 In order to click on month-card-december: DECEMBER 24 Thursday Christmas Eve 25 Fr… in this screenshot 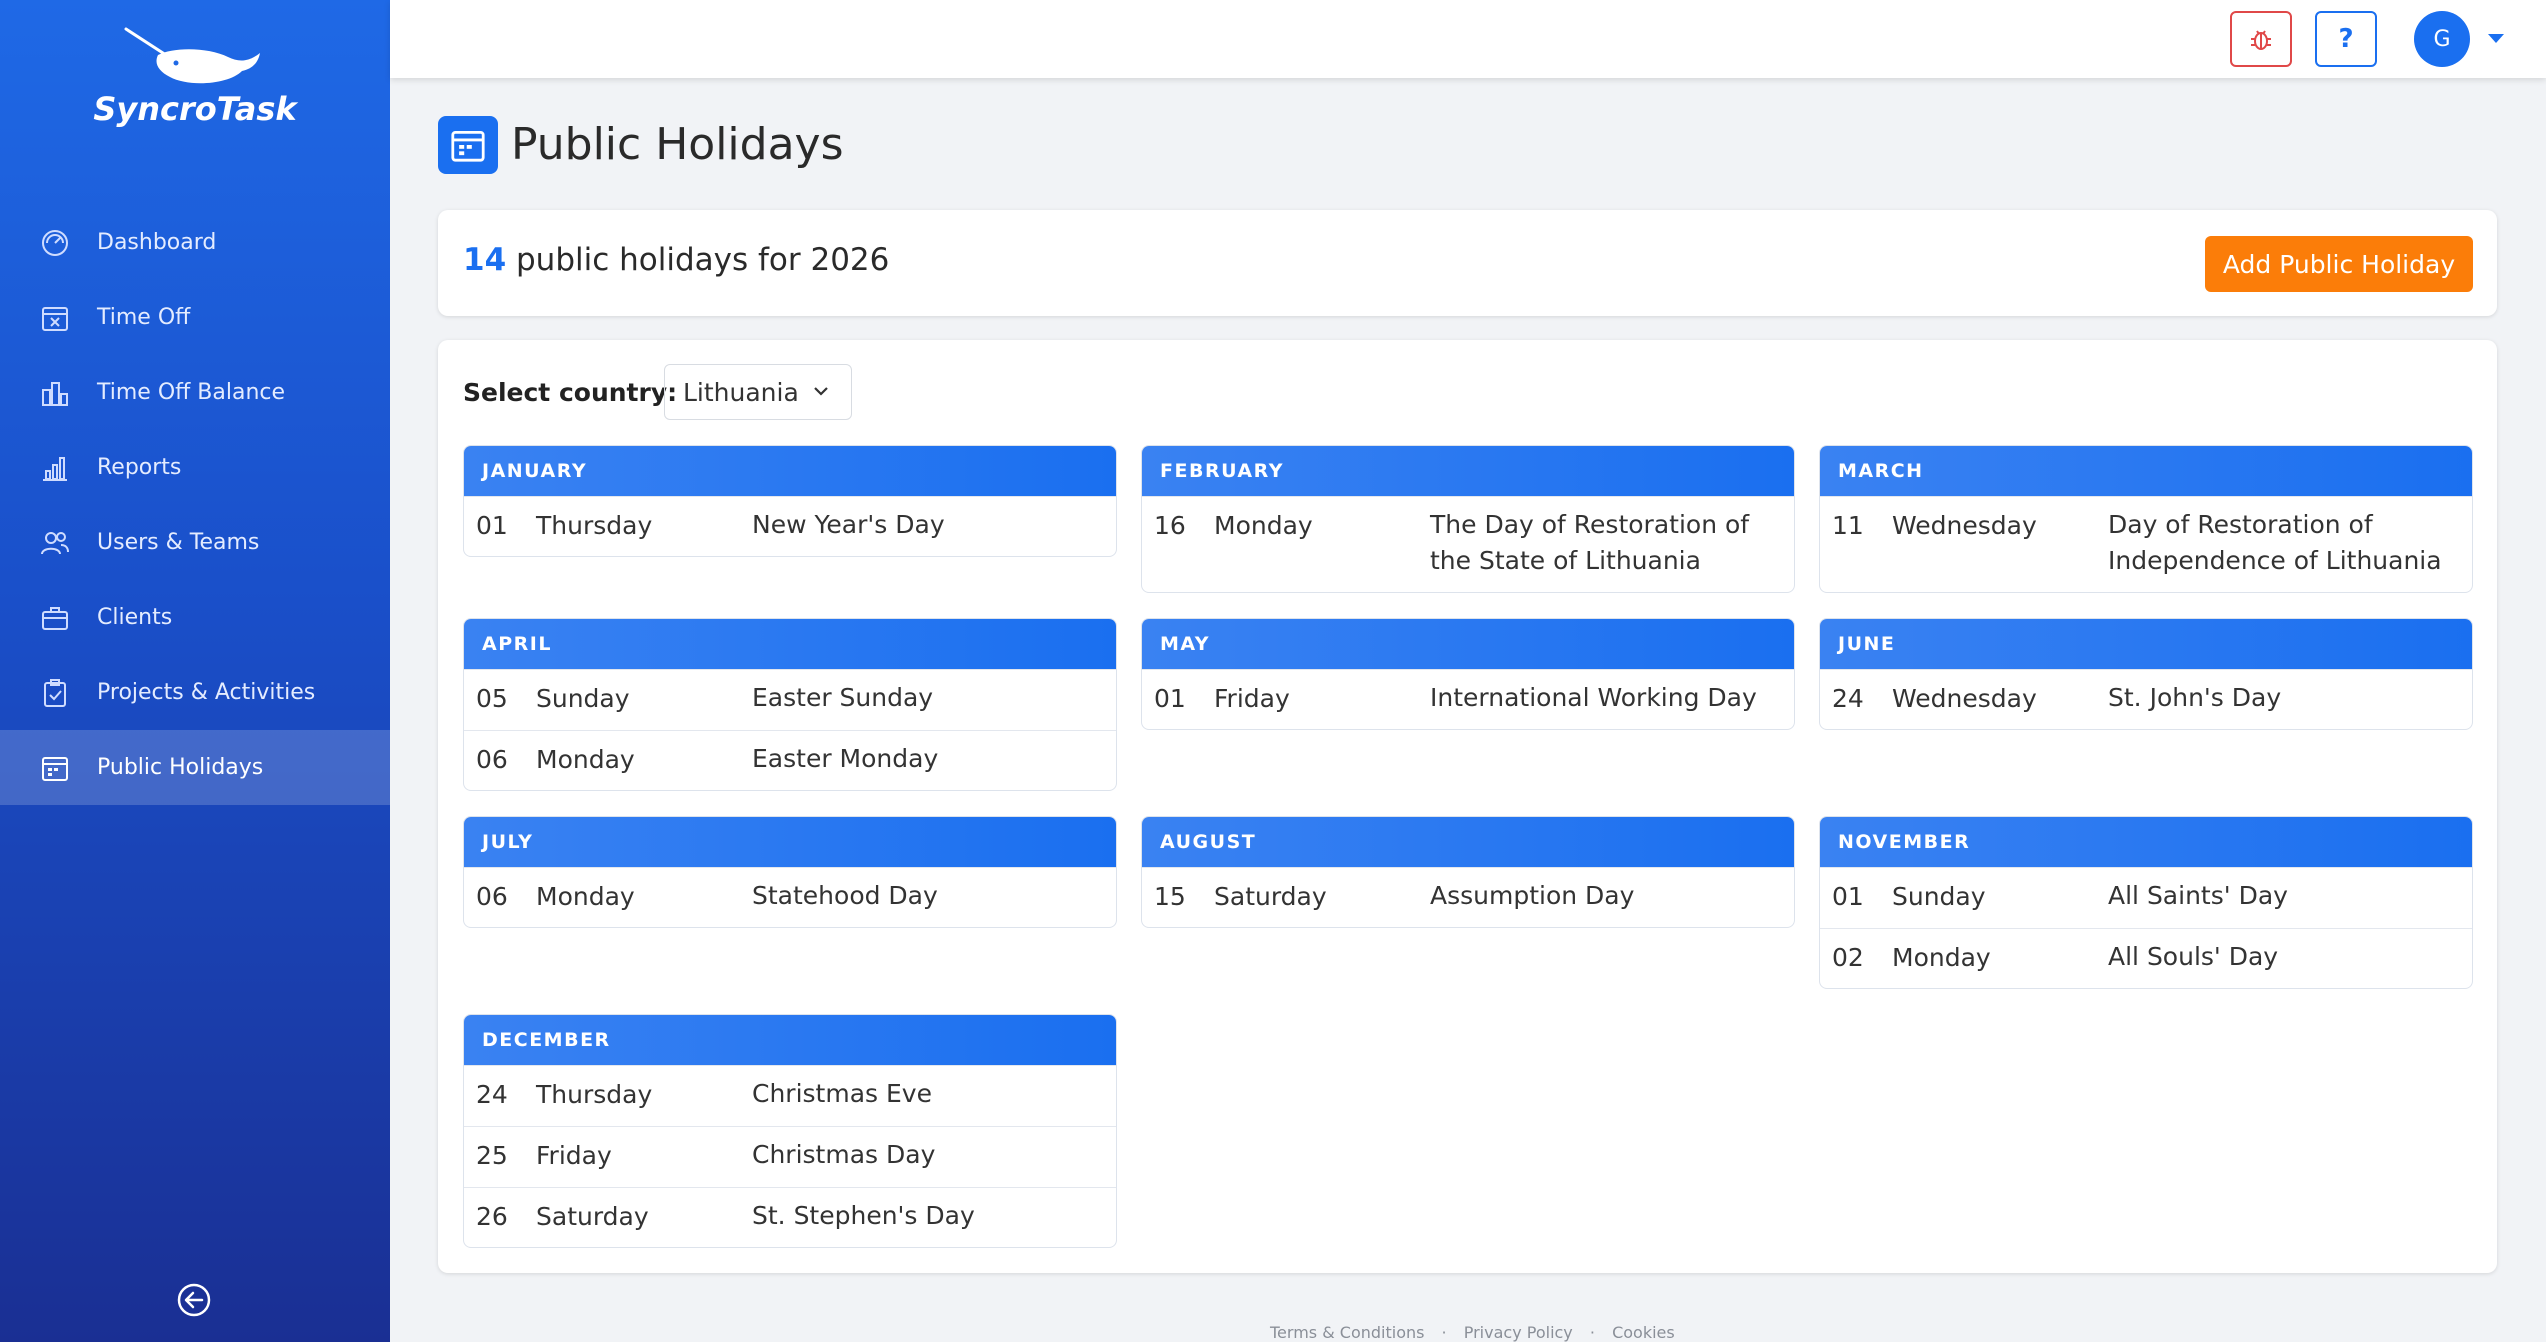, I will do `click(790, 1131)`.